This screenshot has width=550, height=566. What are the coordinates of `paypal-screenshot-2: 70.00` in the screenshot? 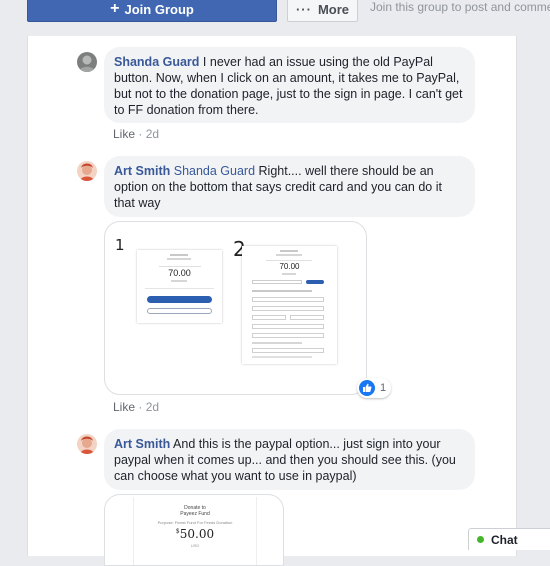 It's located at (289, 305).